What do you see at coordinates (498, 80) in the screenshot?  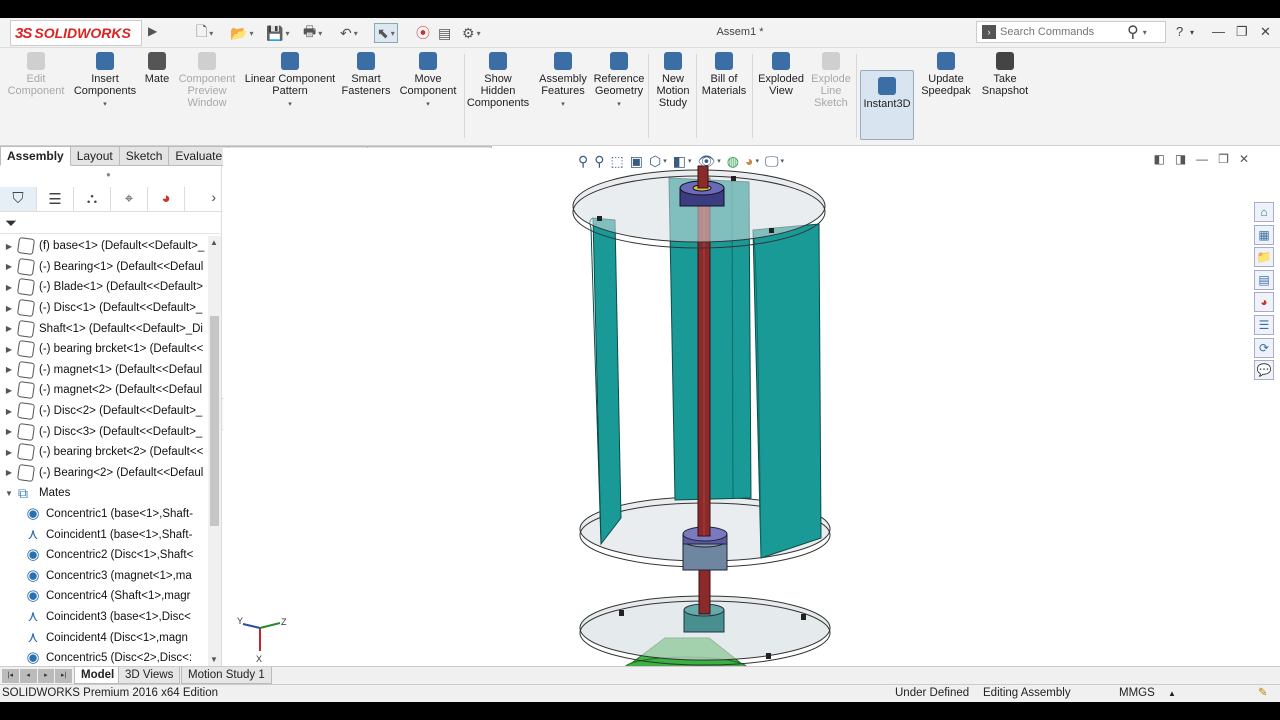 I see `ribbon-button-show-hidden-components: Show Hidden Components` at bounding box center [498, 80].